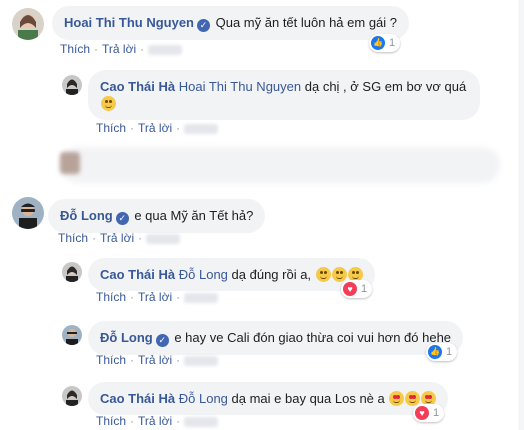 Image resolution: width=524 pixels, height=430 pixels. I want to click on comment-text: dạ mai e bay qua Los nè a, so click(308, 398).